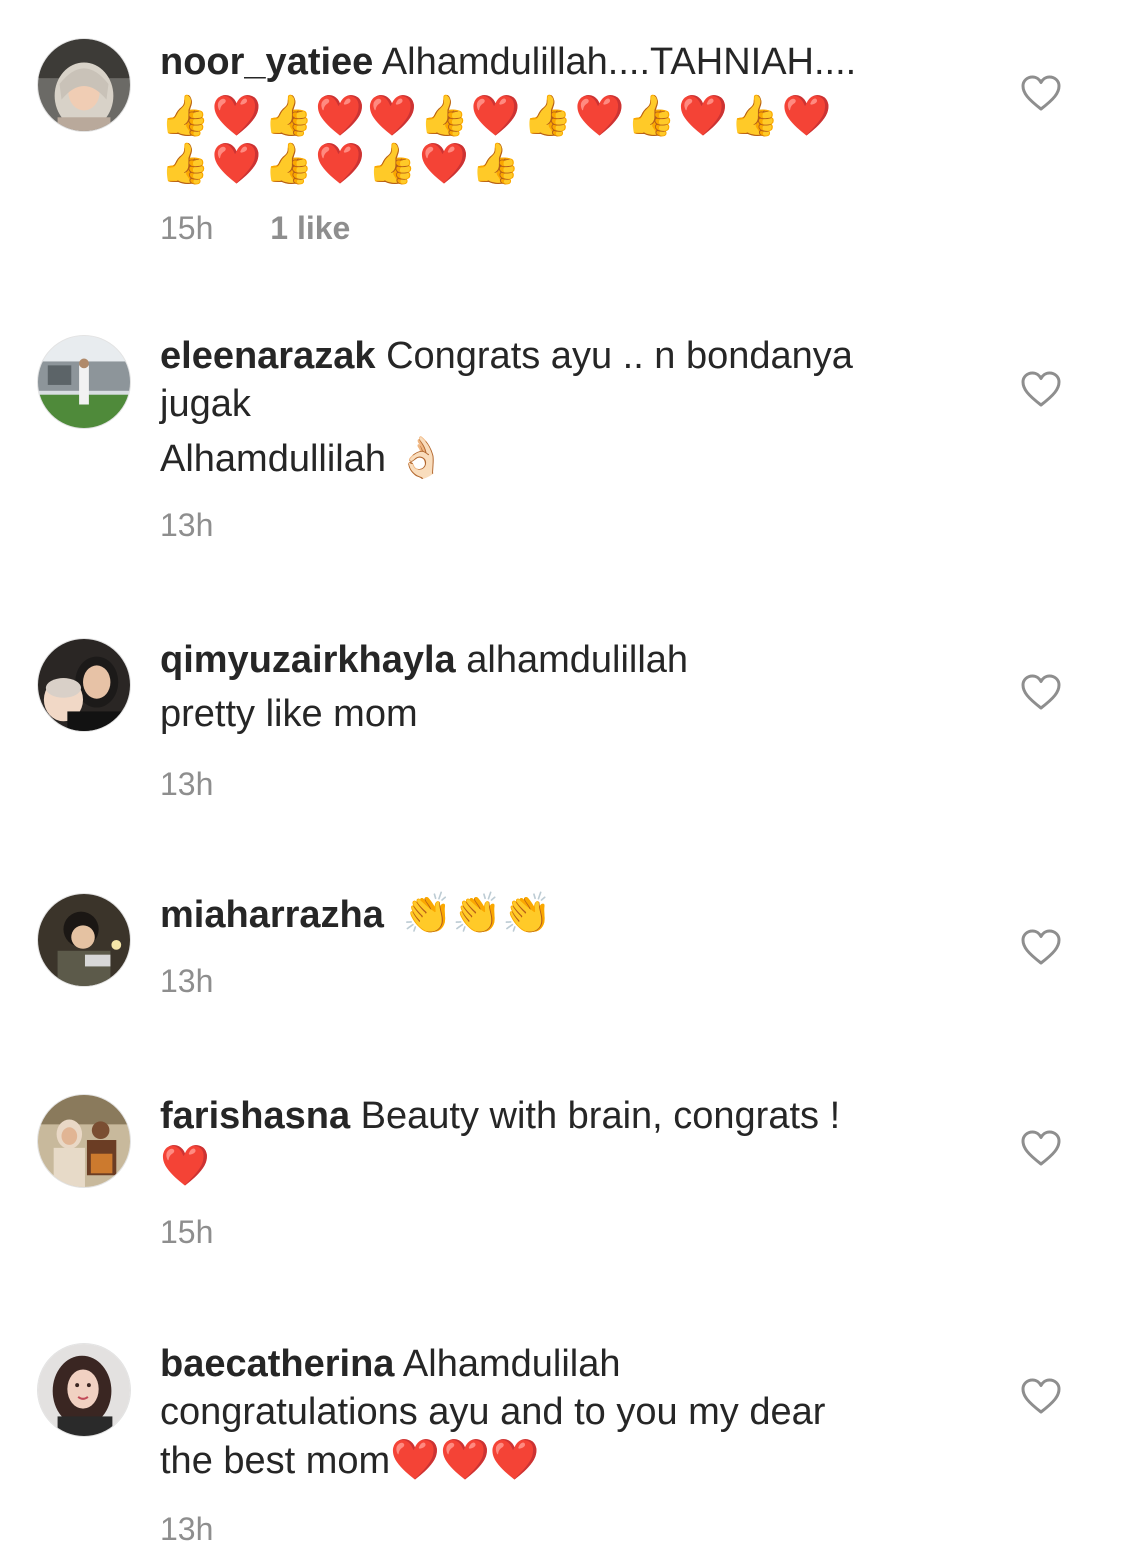  What do you see at coordinates (560, 1460) in the screenshot?
I see `comment-message-row: the best mom❤️❤️❤️` at bounding box center [560, 1460].